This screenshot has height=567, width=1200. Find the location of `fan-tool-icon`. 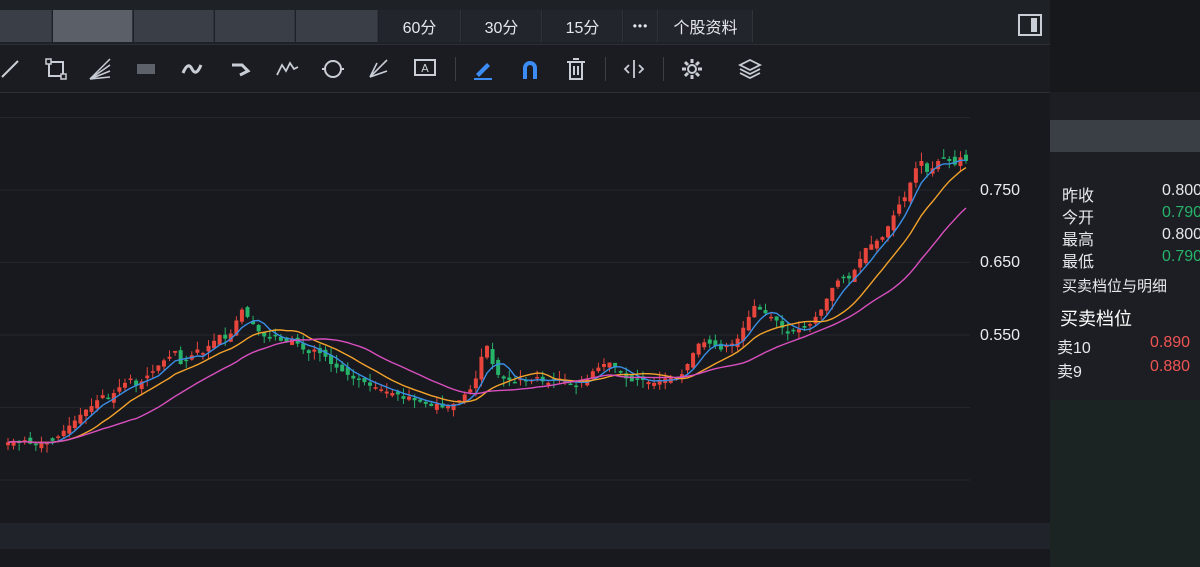

fan-tool-icon is located at coordinates (100, 69).